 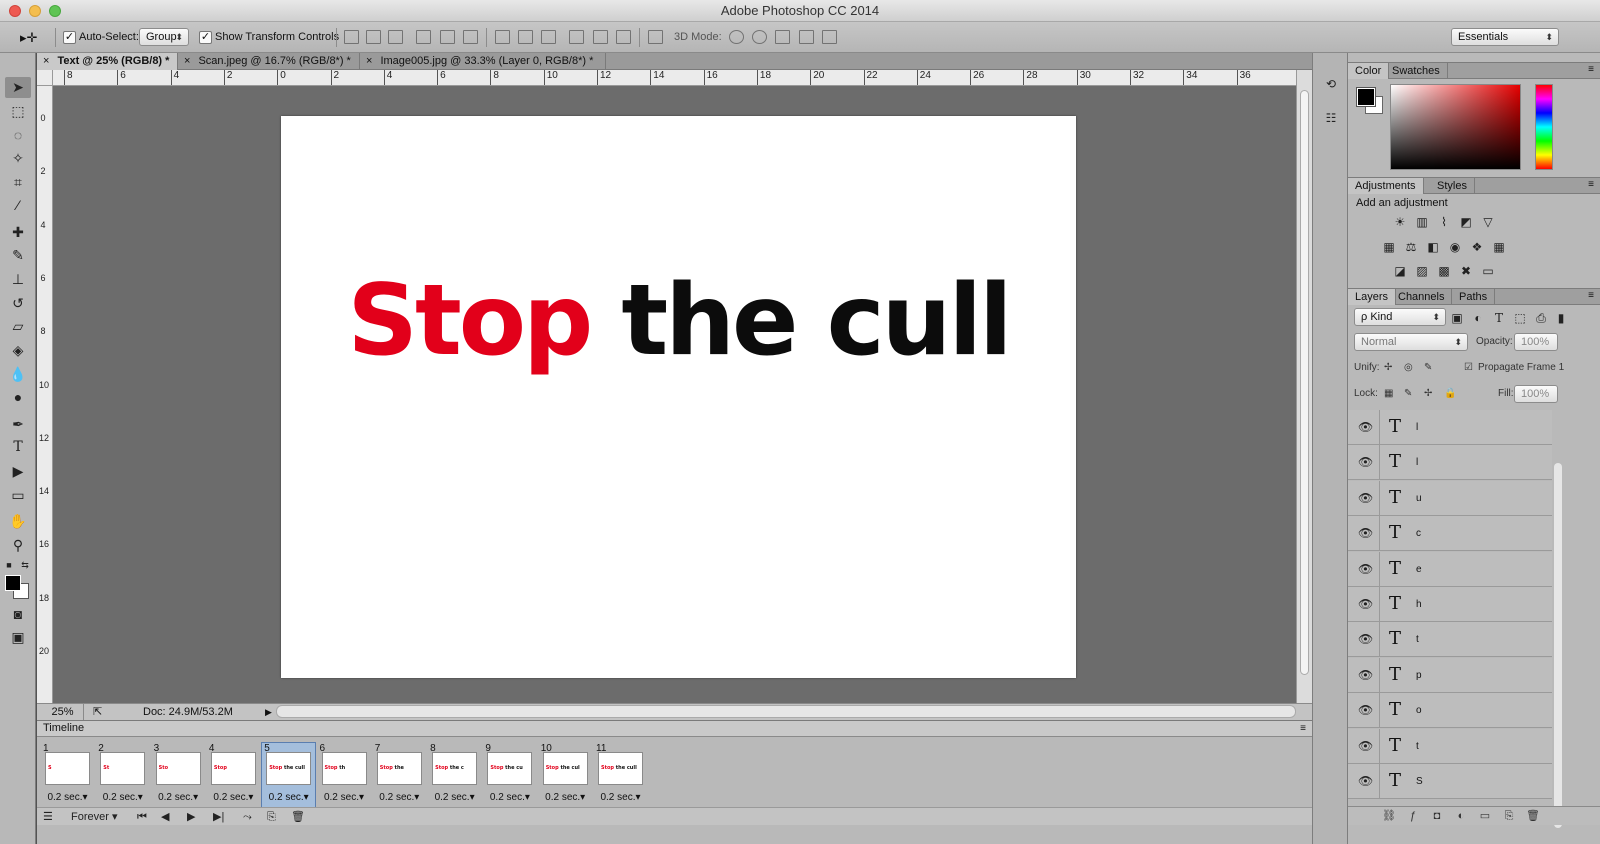 What do you see at coordinates (1450, 498) in the screenshot?
I see `layer-row: 👁 Tu` at bounding box center [1450, 498].